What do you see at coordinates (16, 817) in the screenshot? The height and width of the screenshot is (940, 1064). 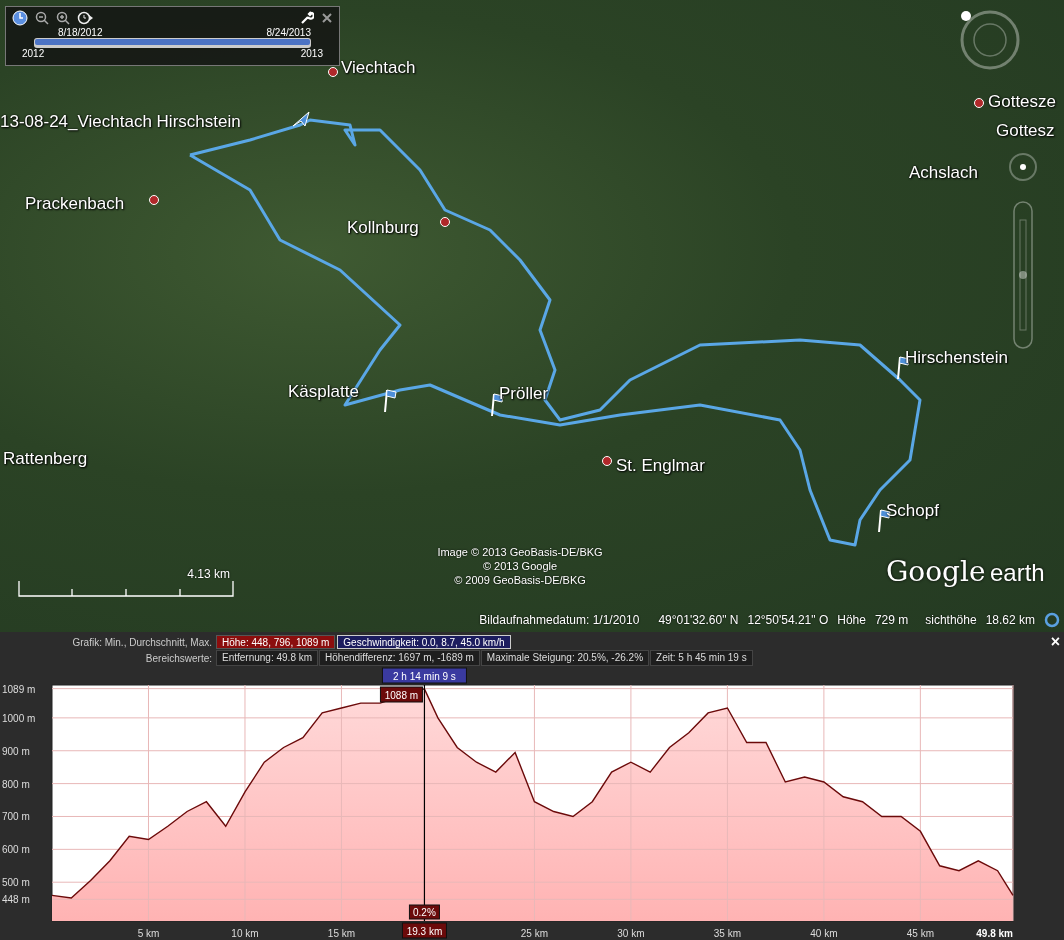 I see `y-axis-label: 700 m` at bounding box center [16, 817].